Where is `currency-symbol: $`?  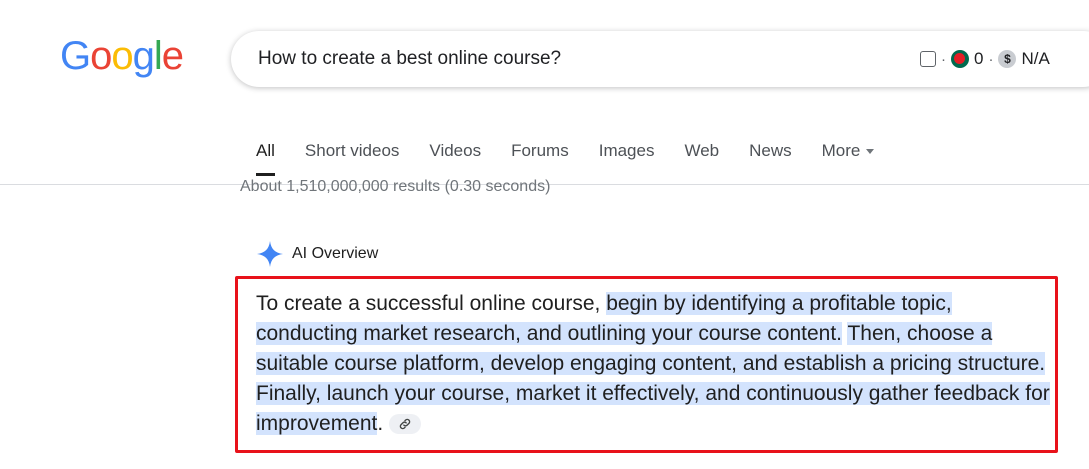
currency-symbol: $ is located at coordinates (1007, 59).